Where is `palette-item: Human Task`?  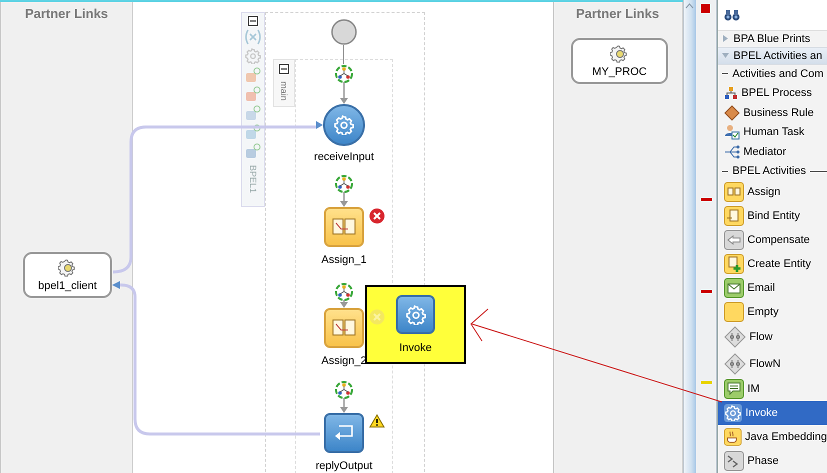 palette-item: Human Task is located at coordinates (772, 132).